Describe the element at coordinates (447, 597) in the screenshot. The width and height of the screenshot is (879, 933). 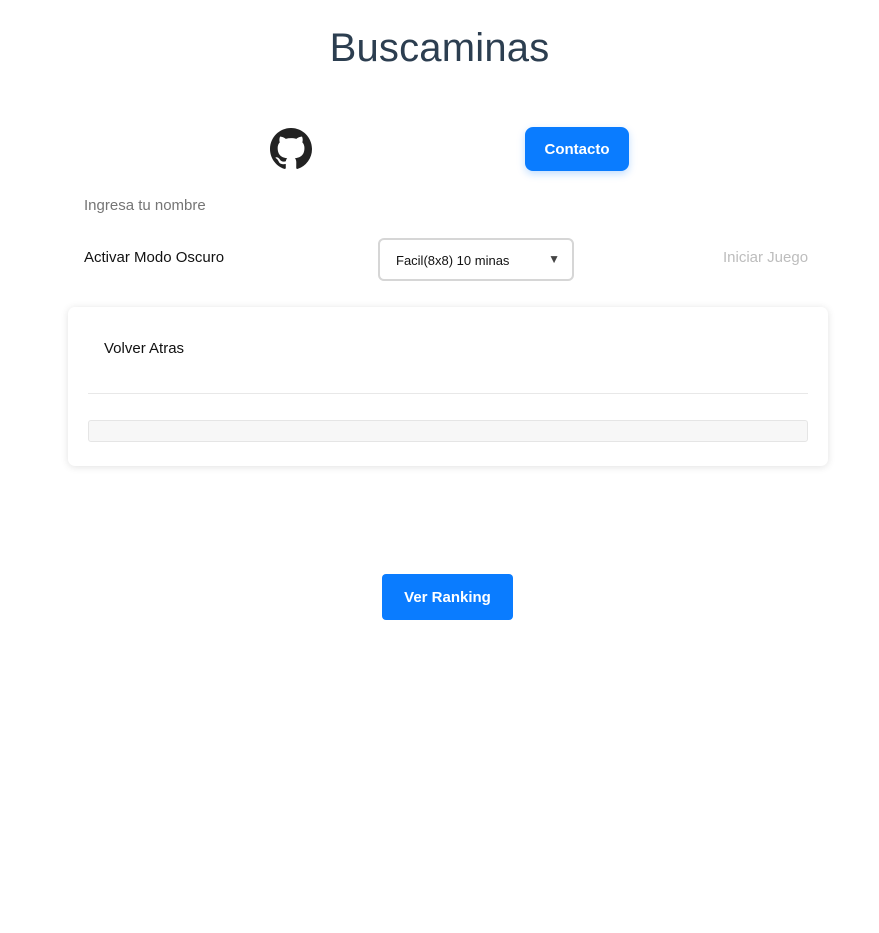
I see `ranking-button: Ver Ranking` at that location.